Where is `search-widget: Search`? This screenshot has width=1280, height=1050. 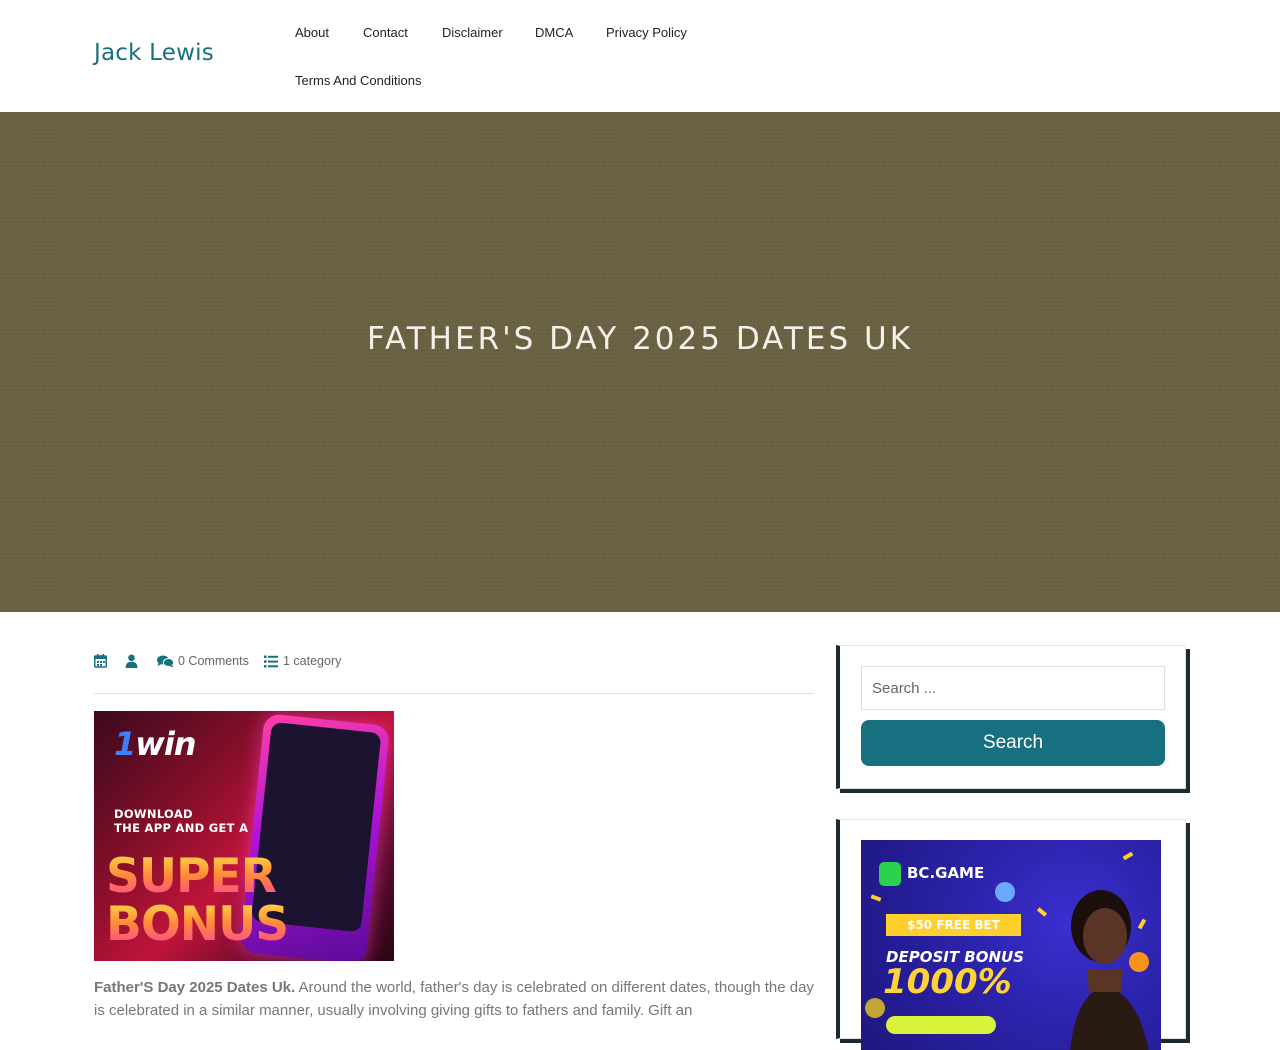 search-widget: Search is located at coordinates (1011, 717).